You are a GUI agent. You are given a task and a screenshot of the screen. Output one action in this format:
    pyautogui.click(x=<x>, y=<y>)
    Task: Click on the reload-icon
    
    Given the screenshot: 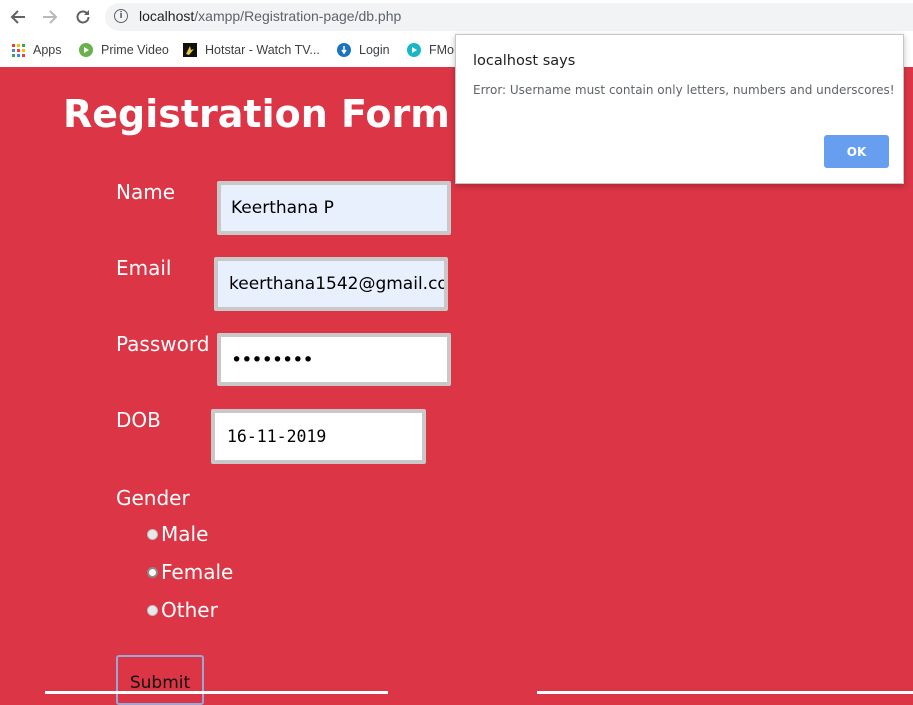 What is the action you would take?
    pyautogui.click(x=83, y=17)
    